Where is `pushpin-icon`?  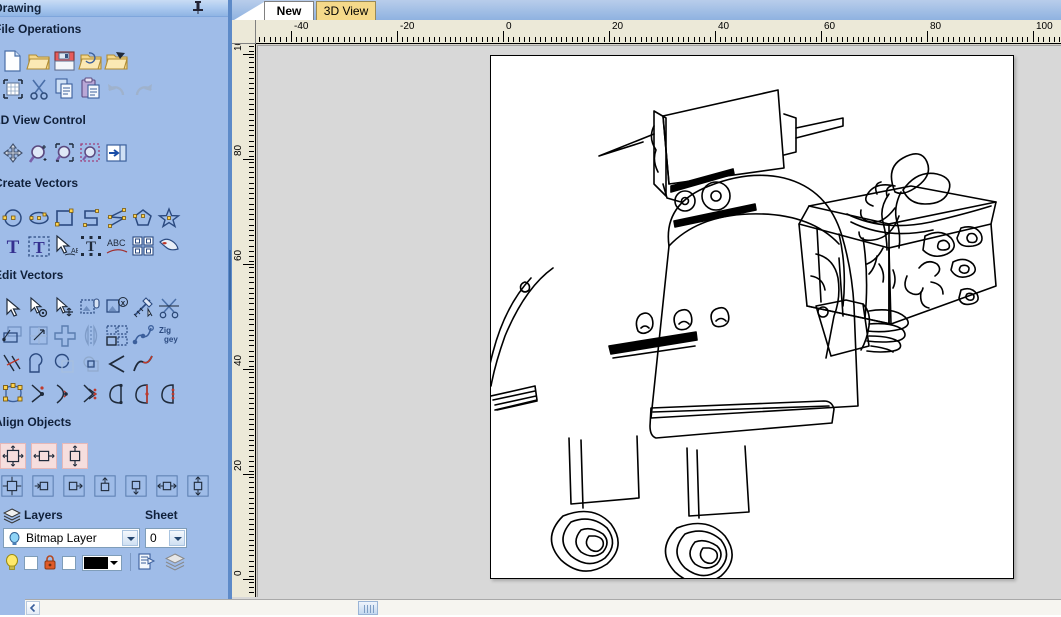 pushpin-icon is located at coordinates (198, 7).